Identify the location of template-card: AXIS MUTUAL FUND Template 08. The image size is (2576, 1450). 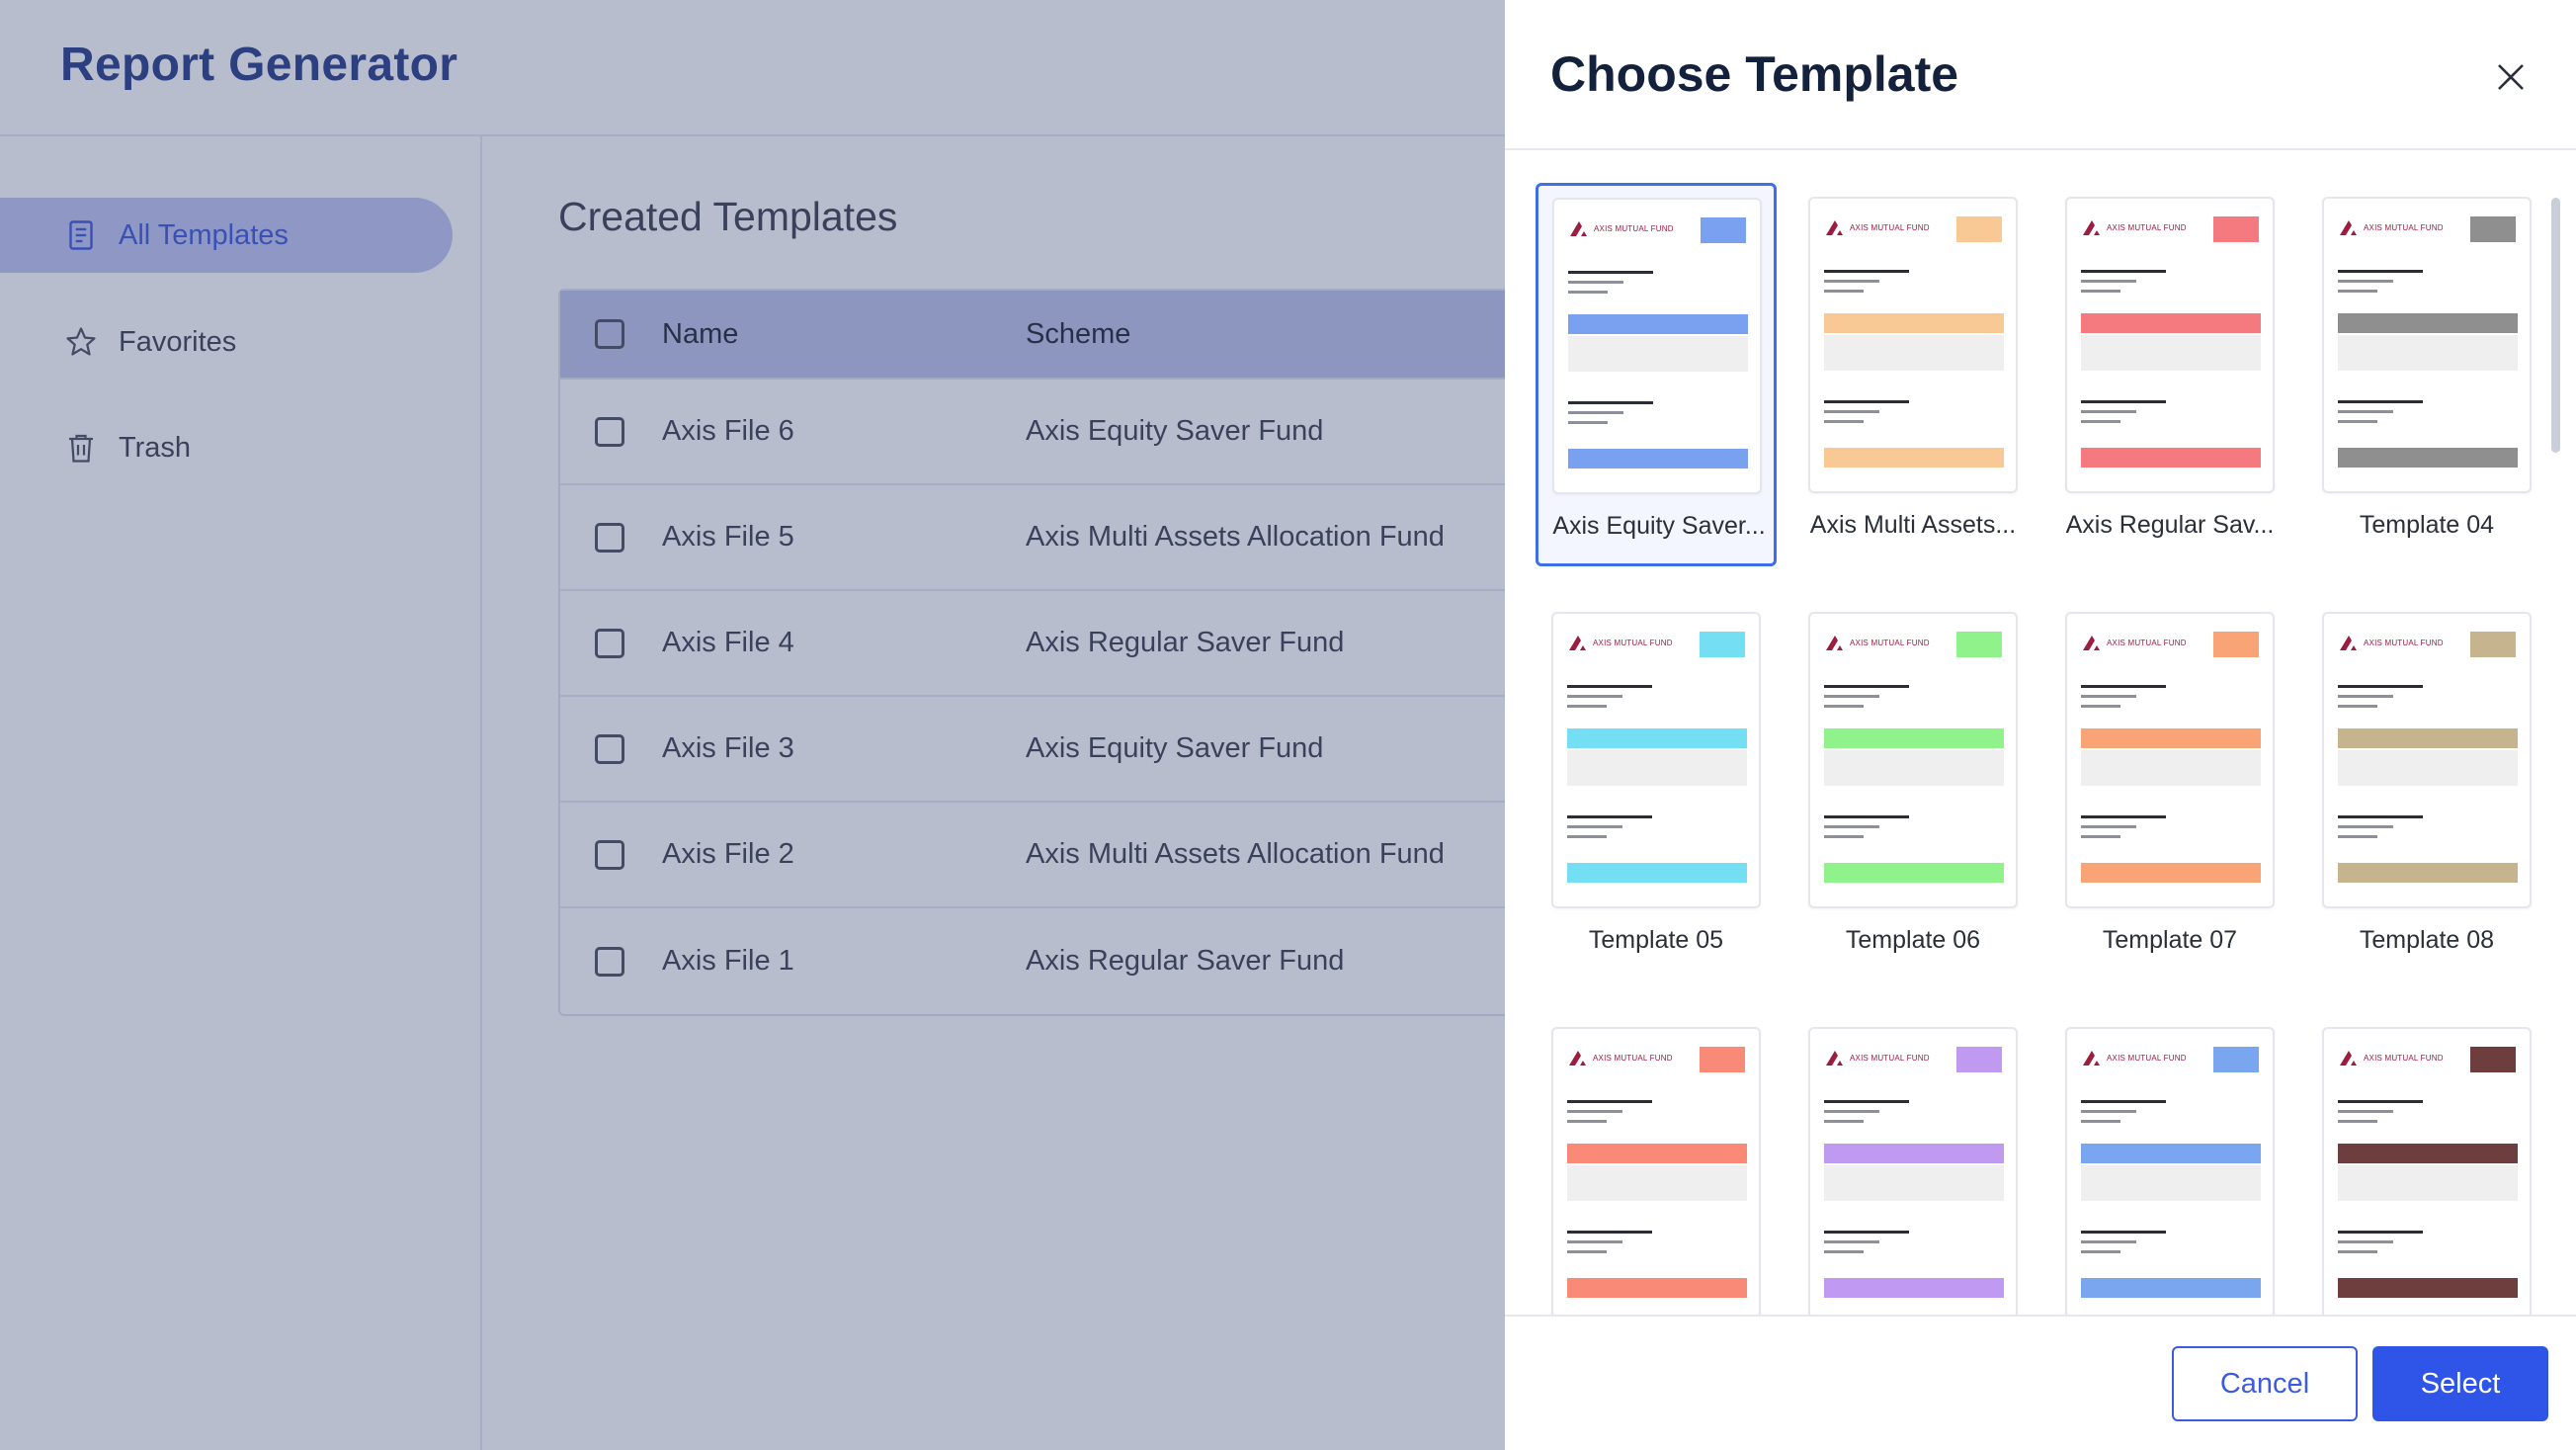
(2426, 789).